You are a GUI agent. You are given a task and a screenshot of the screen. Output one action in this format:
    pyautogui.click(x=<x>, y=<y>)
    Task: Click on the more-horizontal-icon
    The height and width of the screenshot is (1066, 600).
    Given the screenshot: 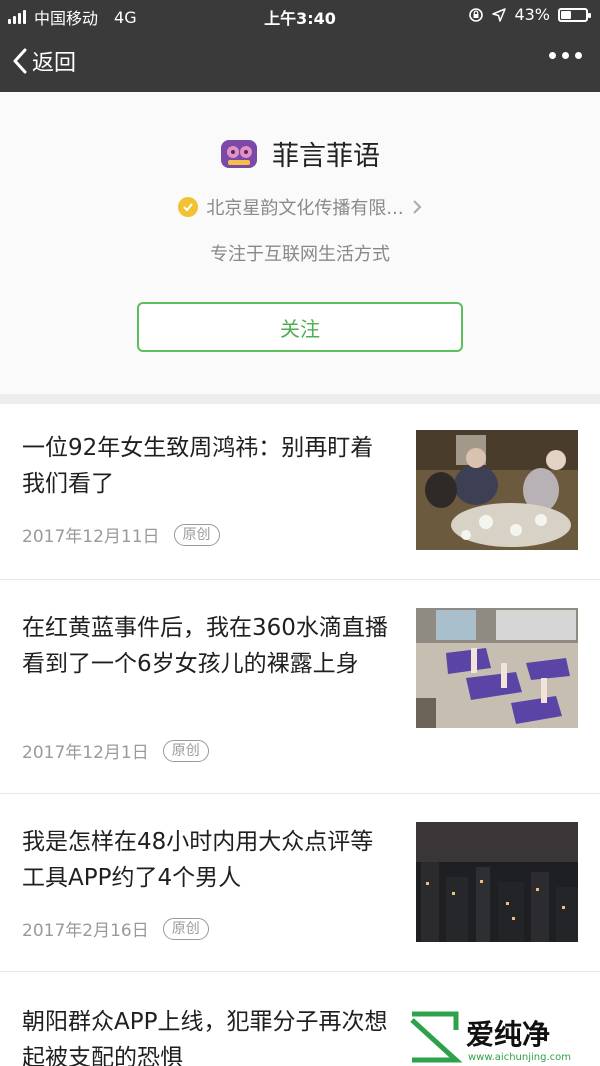 What is the action you would take?
    pyautogui.click(x=552, y=55)
    